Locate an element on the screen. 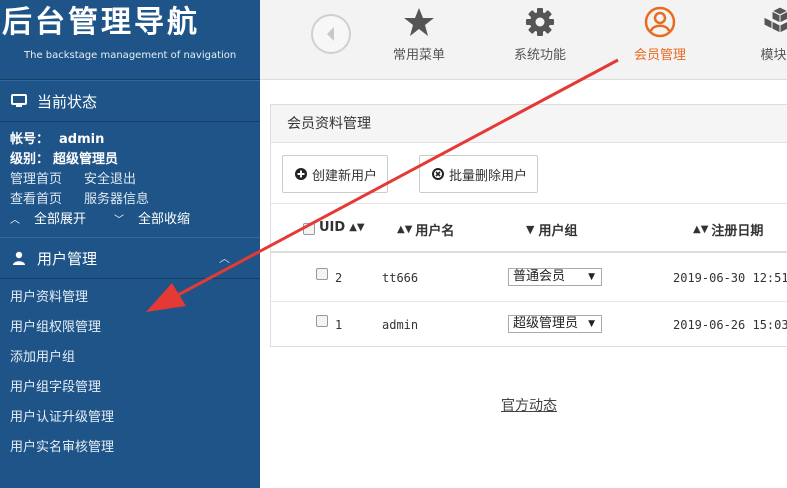 This screenshot has height=488, width=787. official-news-link: 官方动态 is located at coordinates (529, 405).